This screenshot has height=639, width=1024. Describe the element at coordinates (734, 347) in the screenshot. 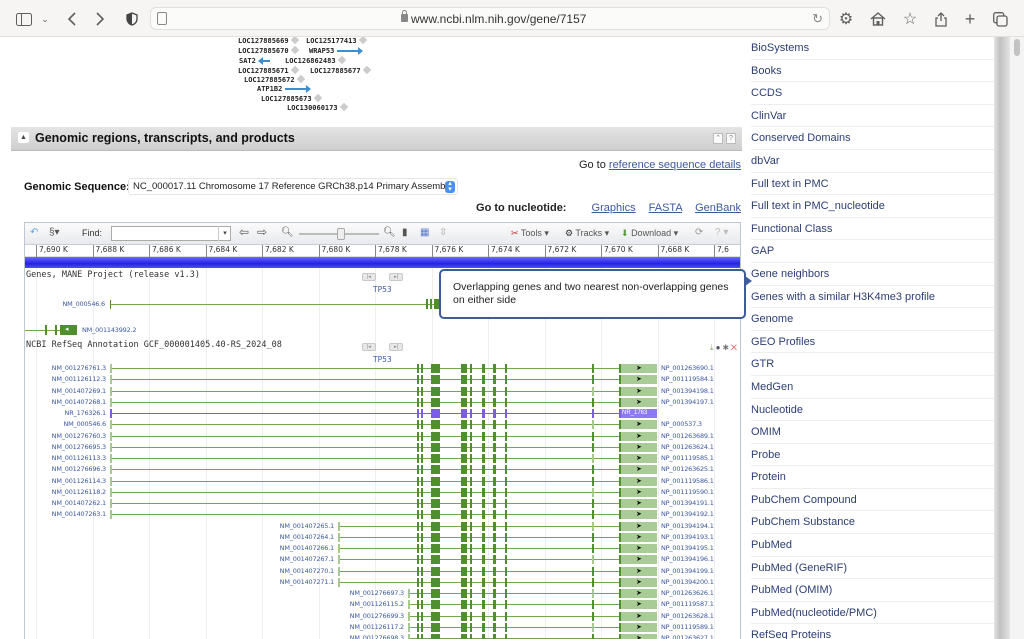

I see `close-icon: ✕` at that location.